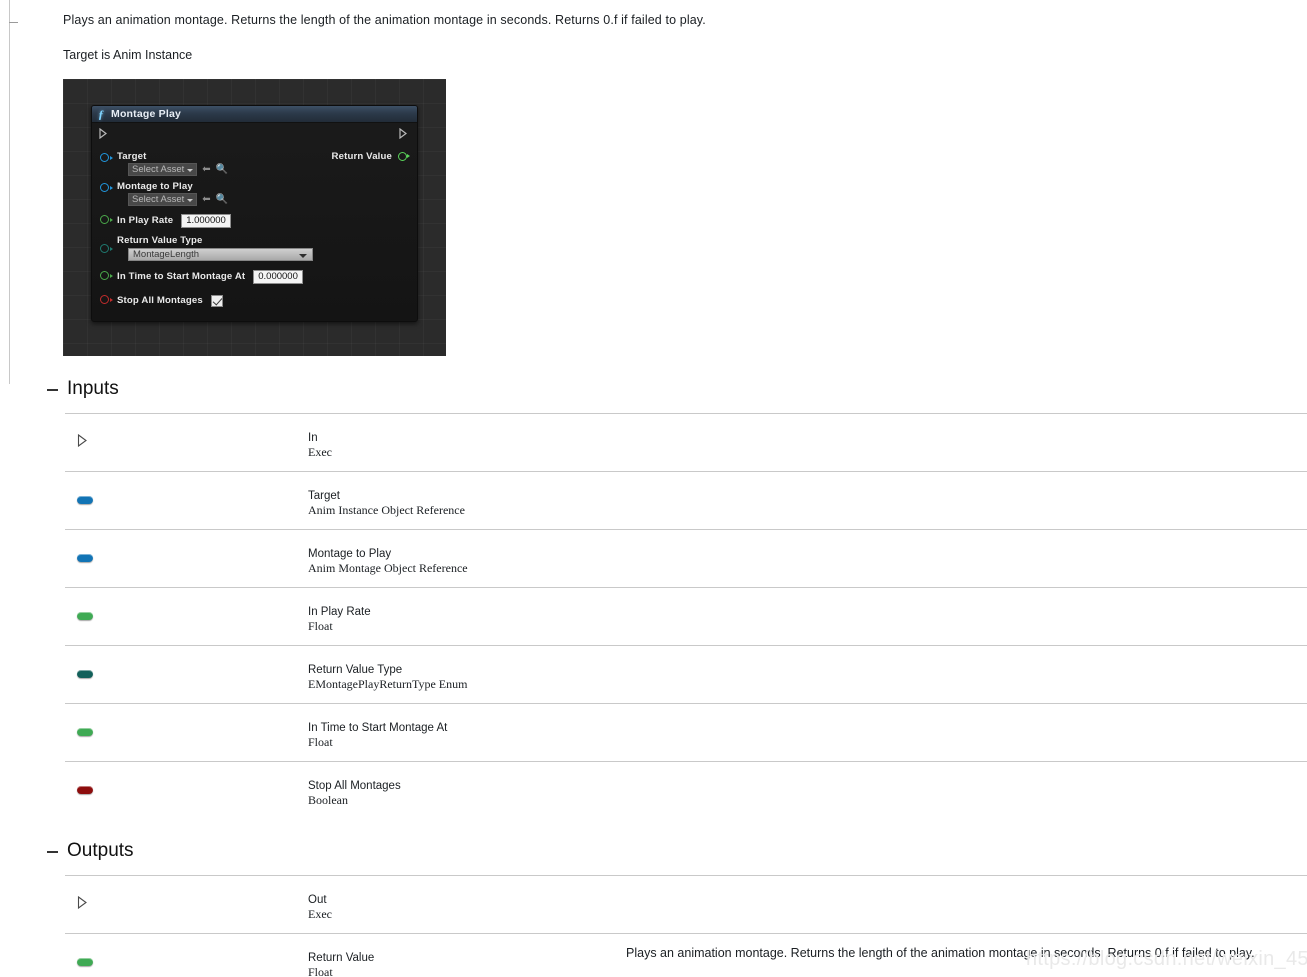 Image resolution: width=1307 pixels, height=977 pixels. Describe the element at coordinates (653, 851) in the screenshot. I see `section-header-outputs: Outputs` at that location.